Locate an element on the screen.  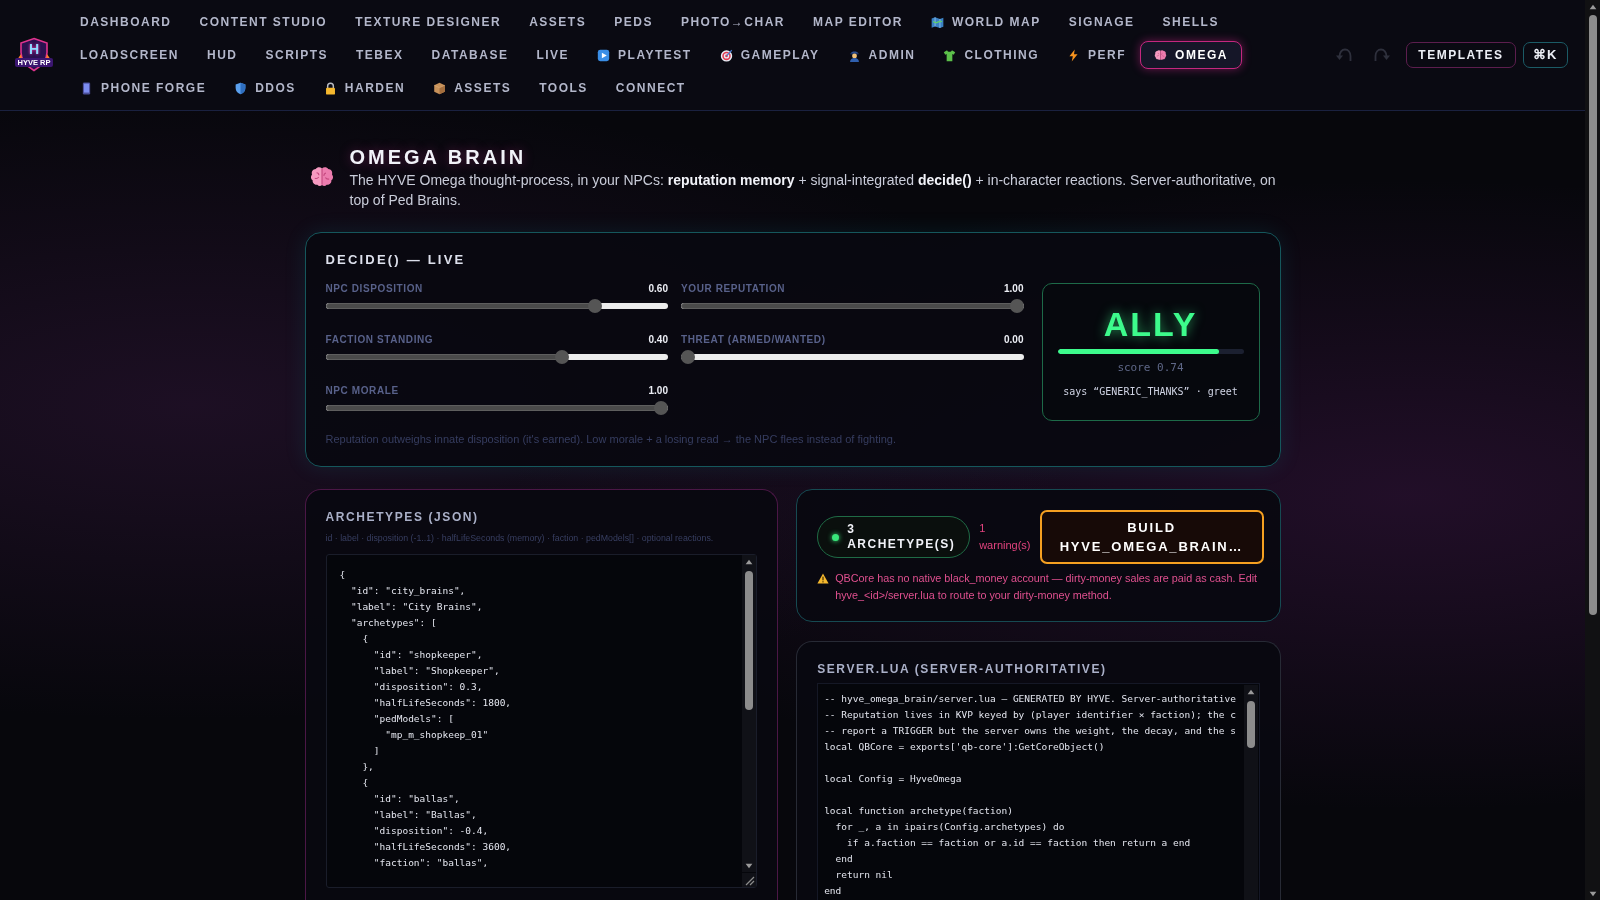
command-palette-button: ⌘K is located at coordinates (1545, 55).